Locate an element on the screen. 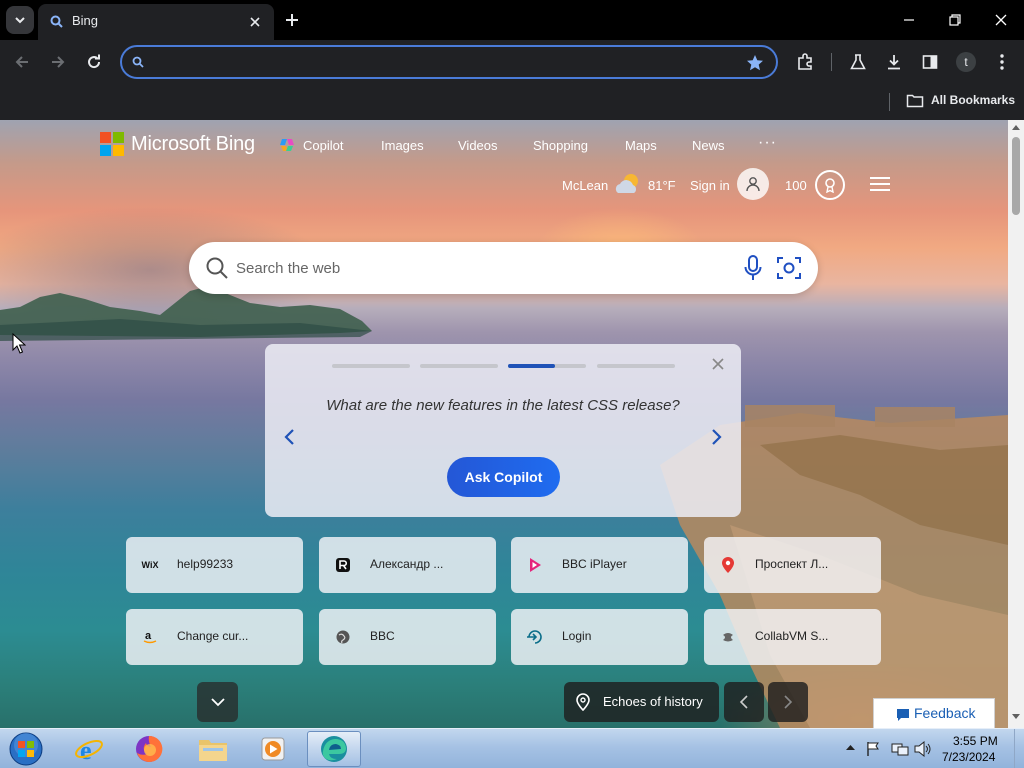 The width and height of the screenshot is (1024, 768). quick-link-tile: WiX help99233 is located at coordinates (214, 565).